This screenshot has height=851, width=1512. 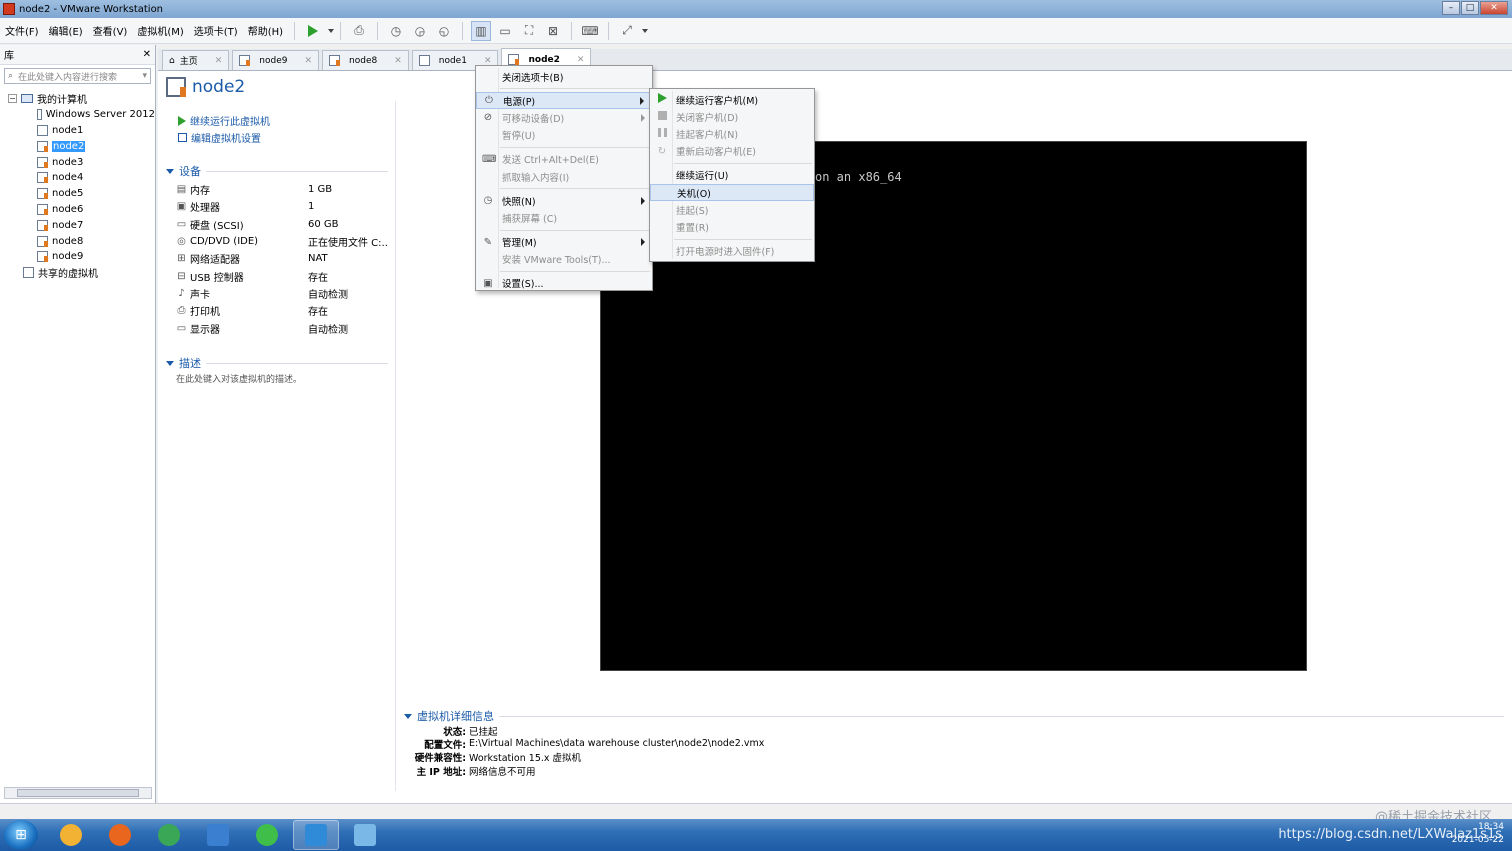 What do you see at coordinates (282, 310) in the screenshot?
I see `device-row-printer: ⎙ 打印机 存在` at bounding box center [282, 310].